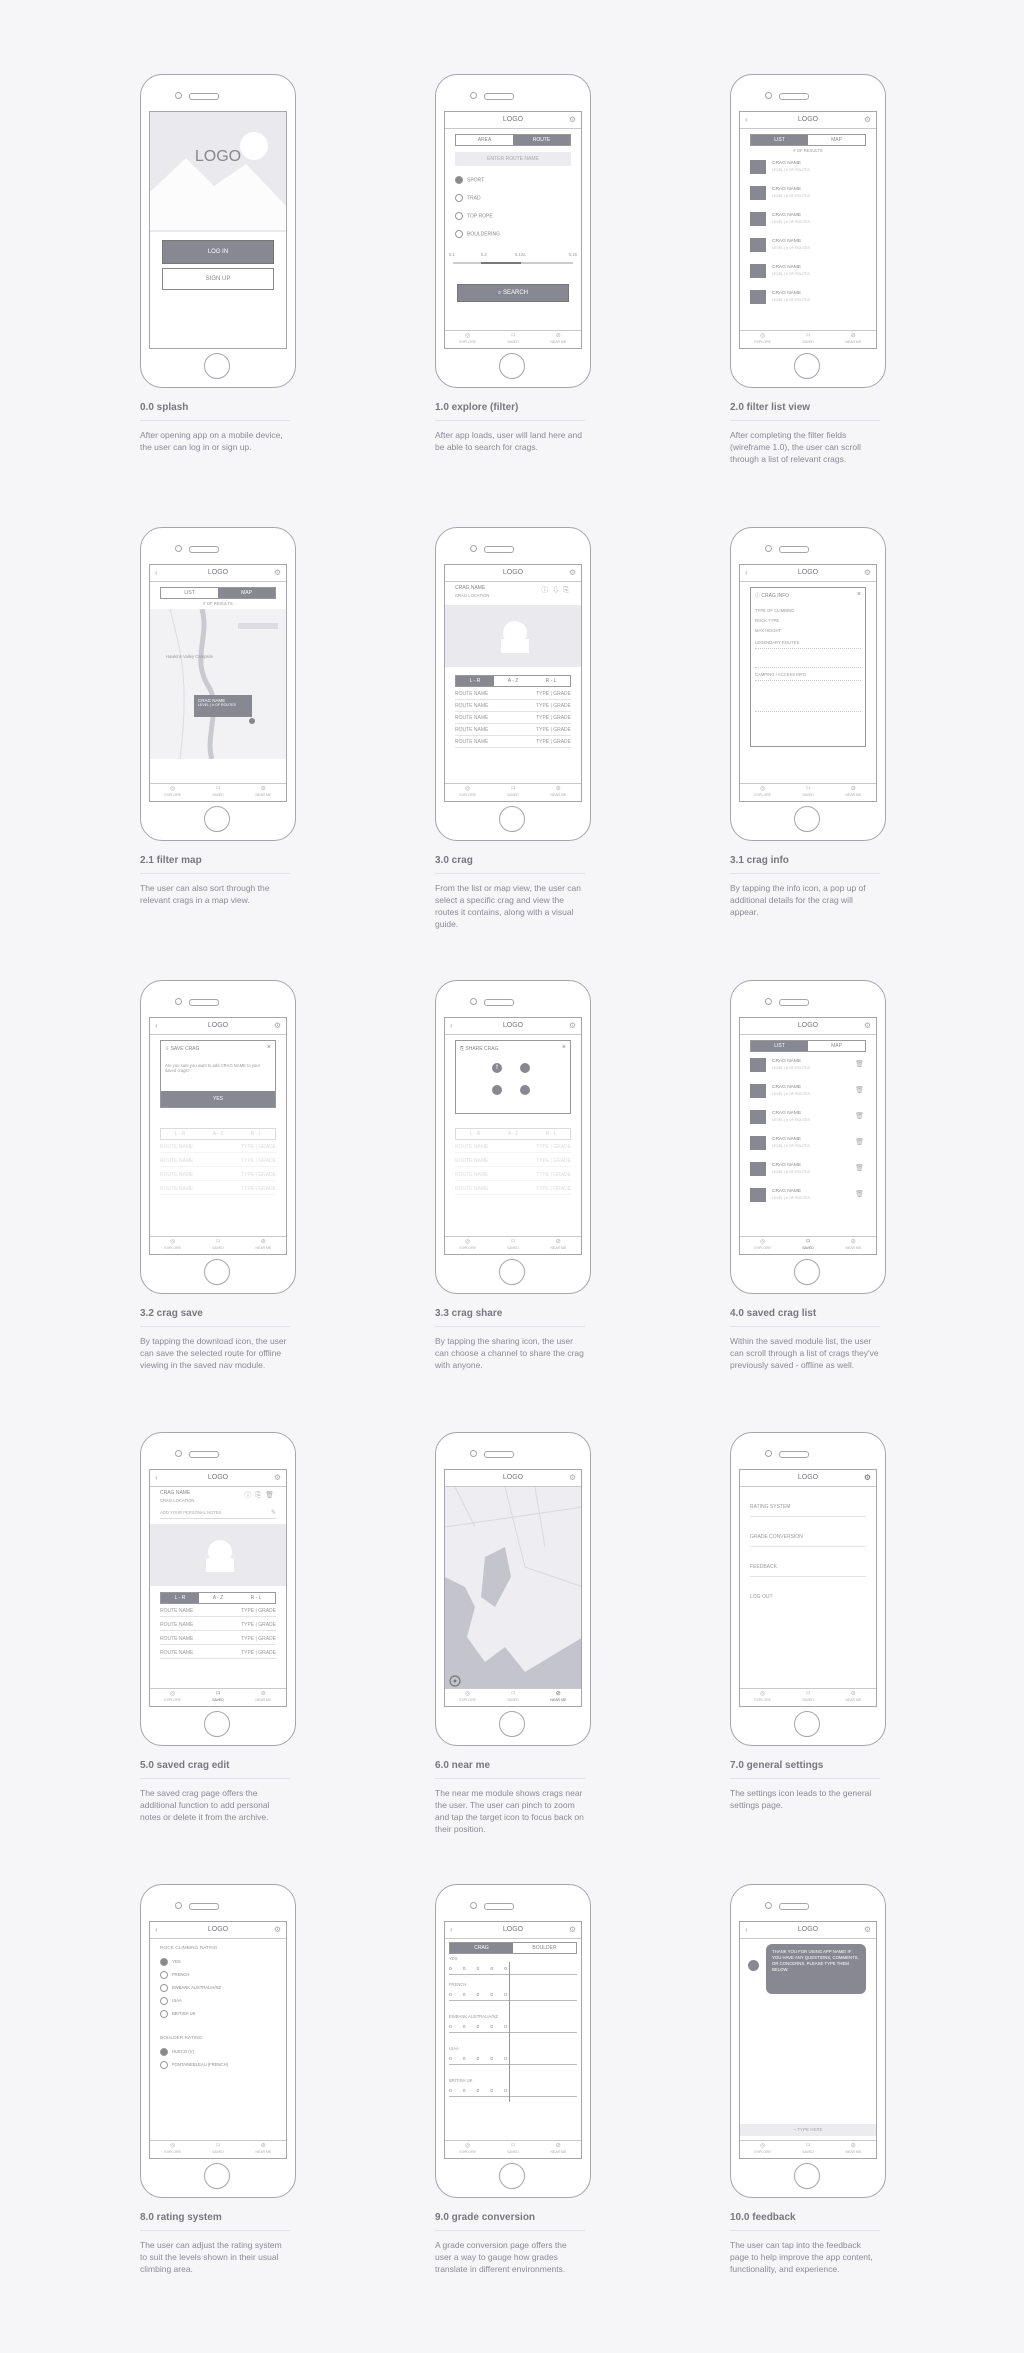 Image resolution: width=1024 pixels, height=2353 pixels. Describe the element at coordinates (194, 2065) in the screenshot. I see `radio-font: FONTAINEBLEAU (FRENCH)` at that location.